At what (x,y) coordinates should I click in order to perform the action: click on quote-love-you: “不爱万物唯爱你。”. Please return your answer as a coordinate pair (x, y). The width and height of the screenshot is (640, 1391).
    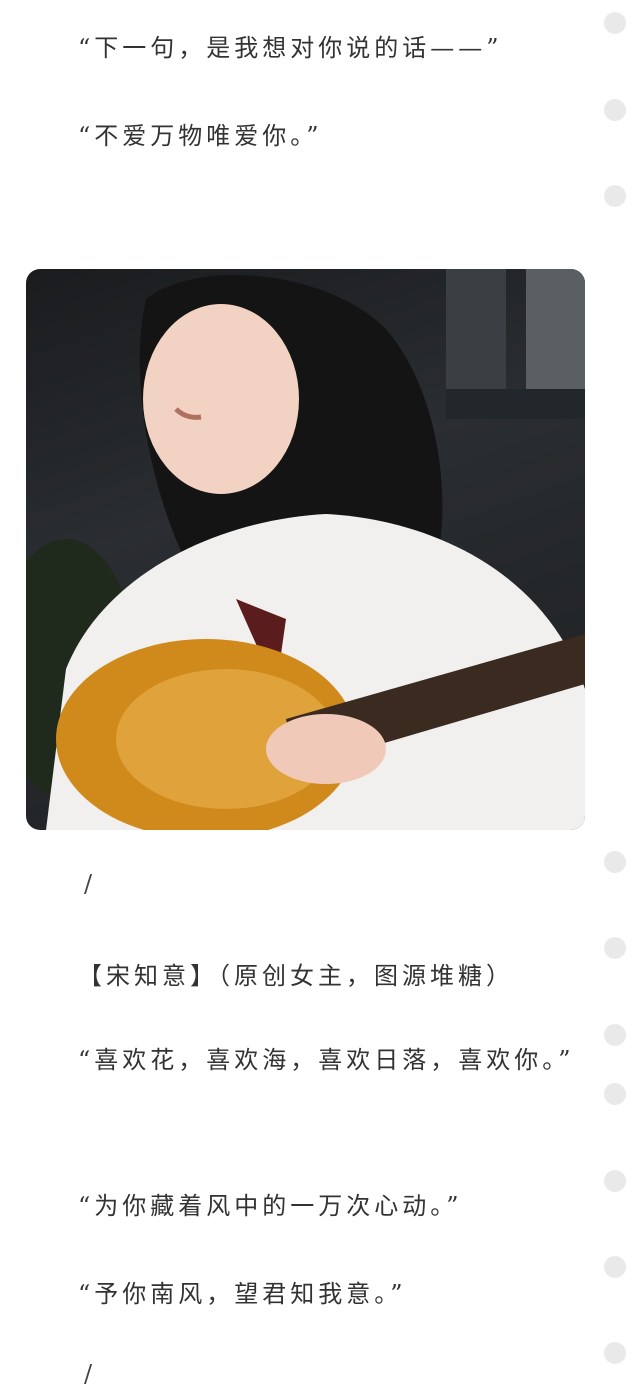
    Looking at the image, I should click on (200, 136).